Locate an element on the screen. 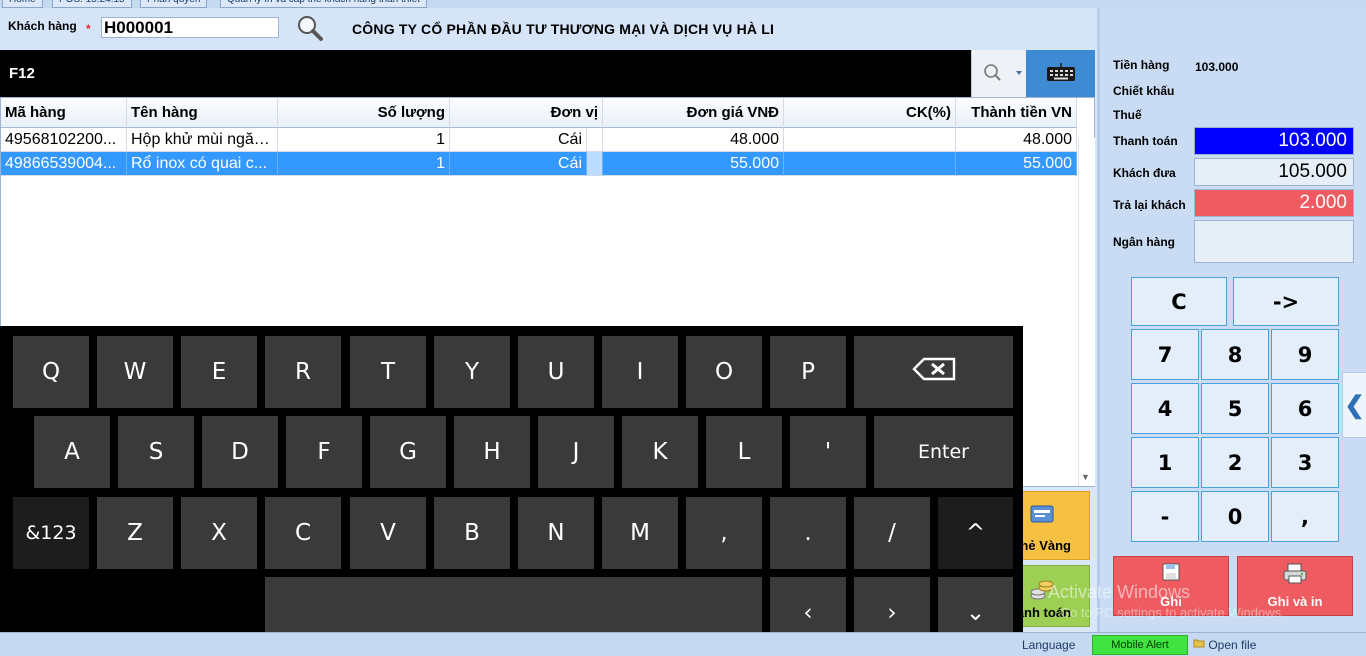  col-discount: CK(%) is located at coordinates (870, 113).